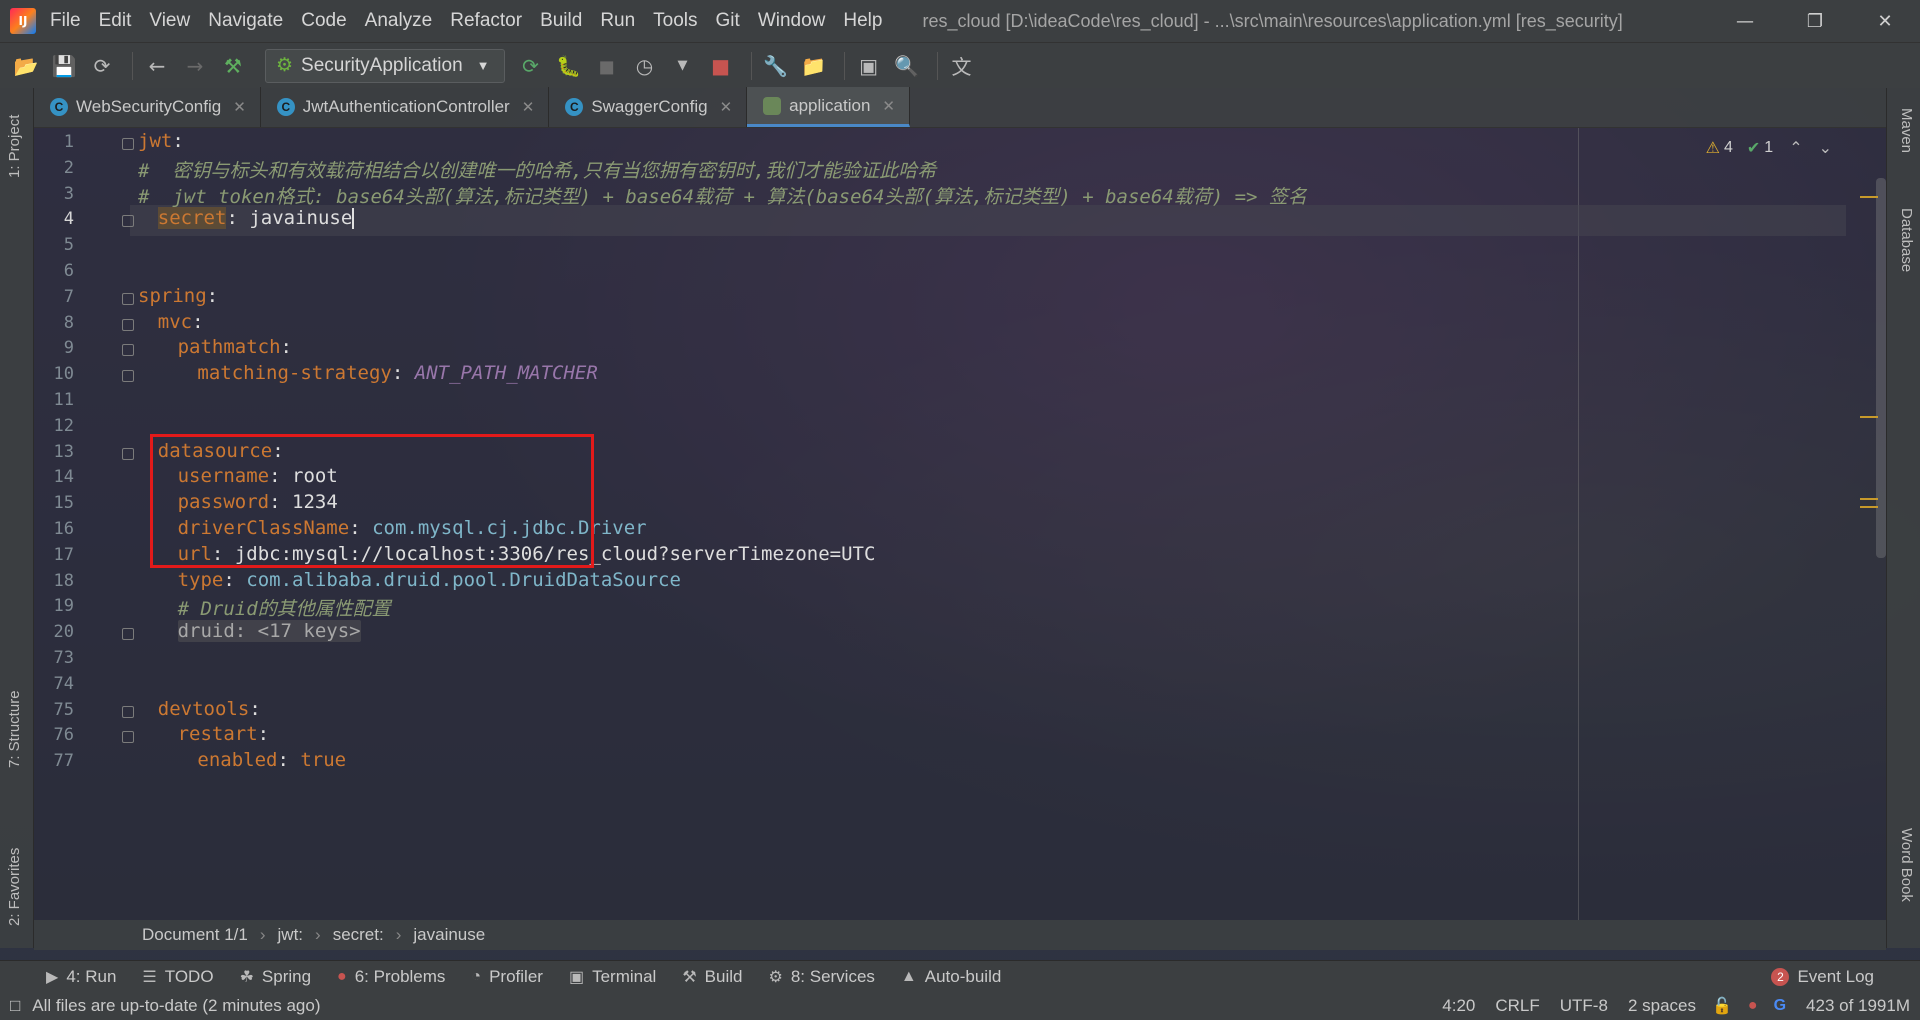 The image size is (1920, 1020). I want to click on minimize-icon: —, so click(1745, 21).